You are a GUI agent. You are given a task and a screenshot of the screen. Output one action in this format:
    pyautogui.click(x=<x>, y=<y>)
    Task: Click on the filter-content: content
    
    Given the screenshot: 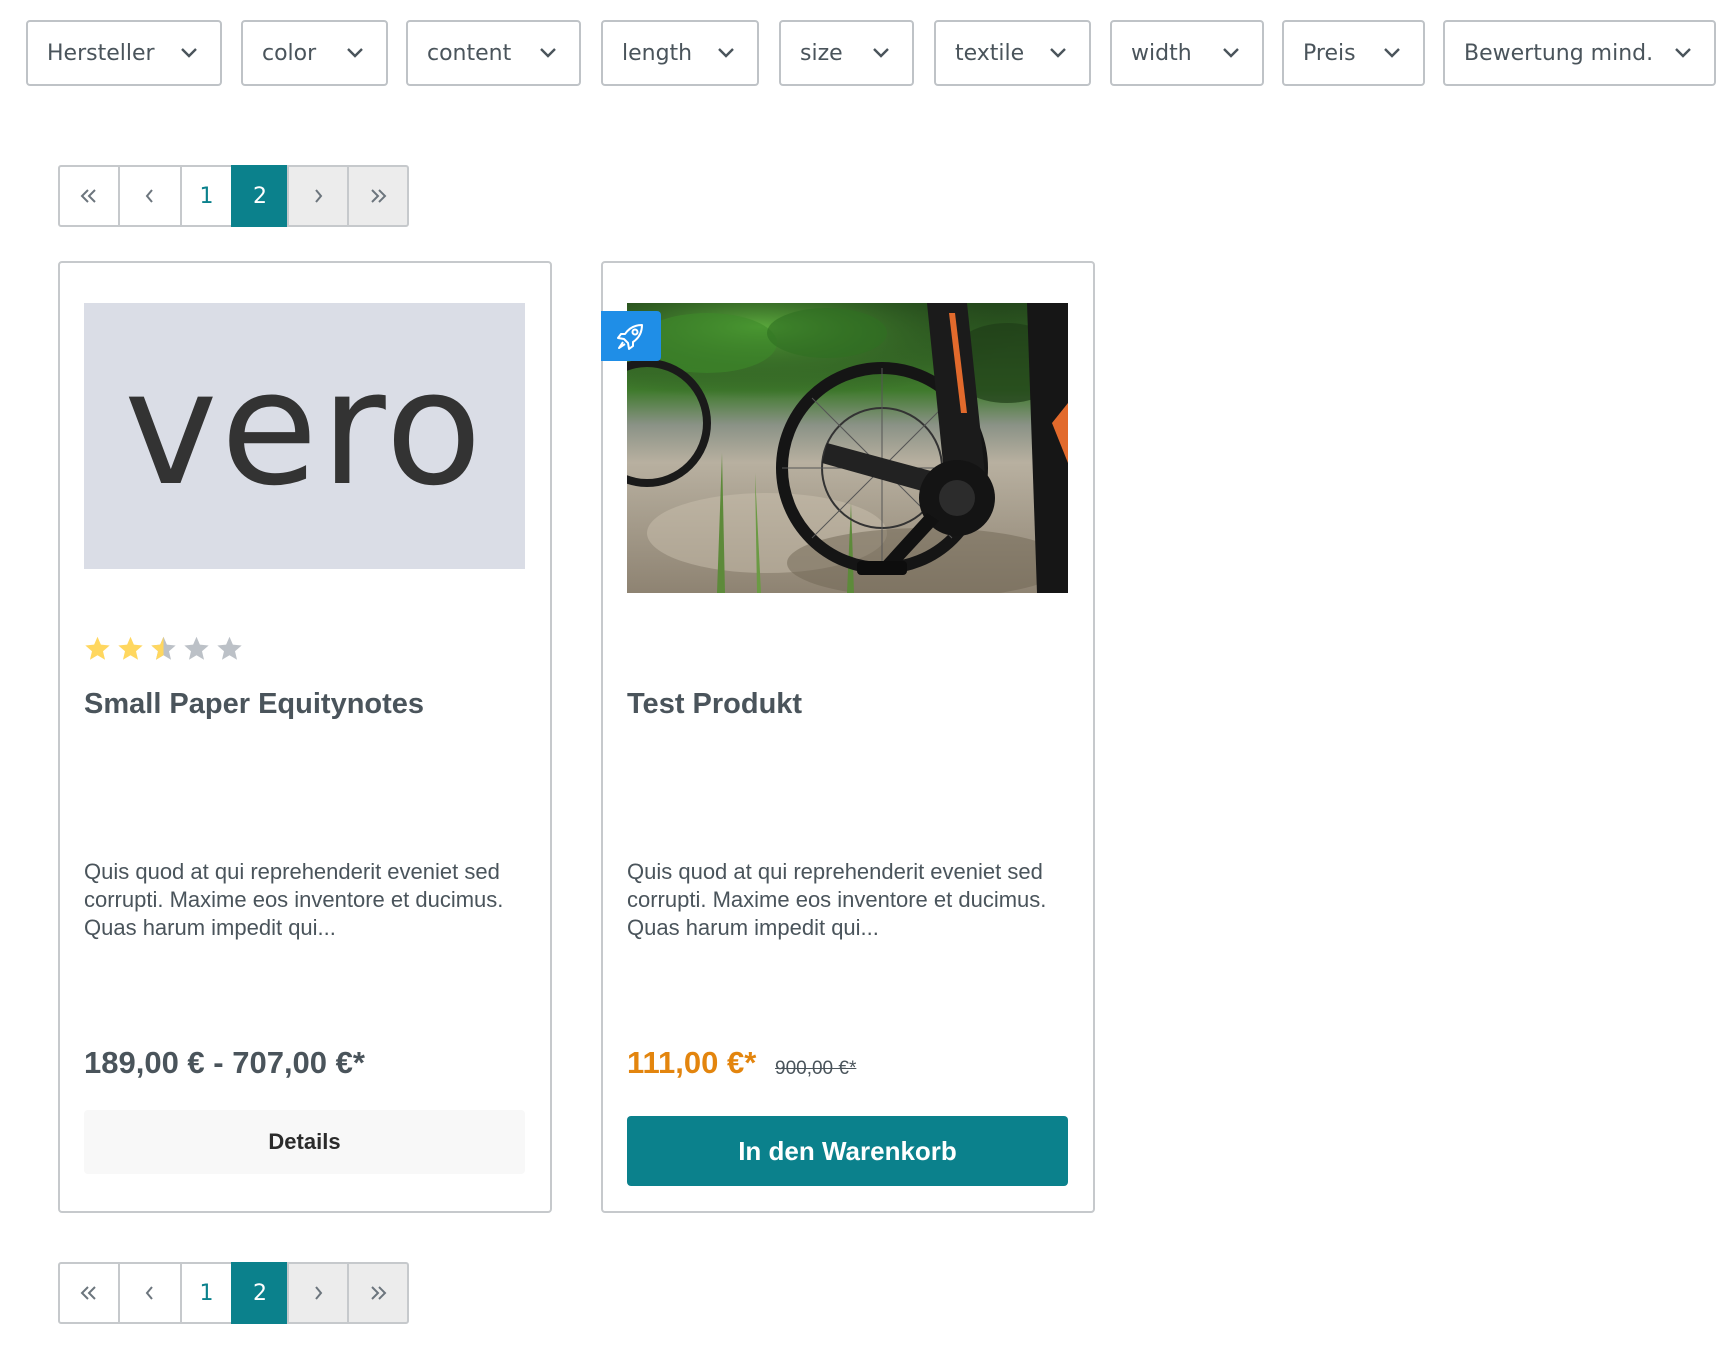 What is the action you would take?
    pyautogui.click(x=493, y=53)
    